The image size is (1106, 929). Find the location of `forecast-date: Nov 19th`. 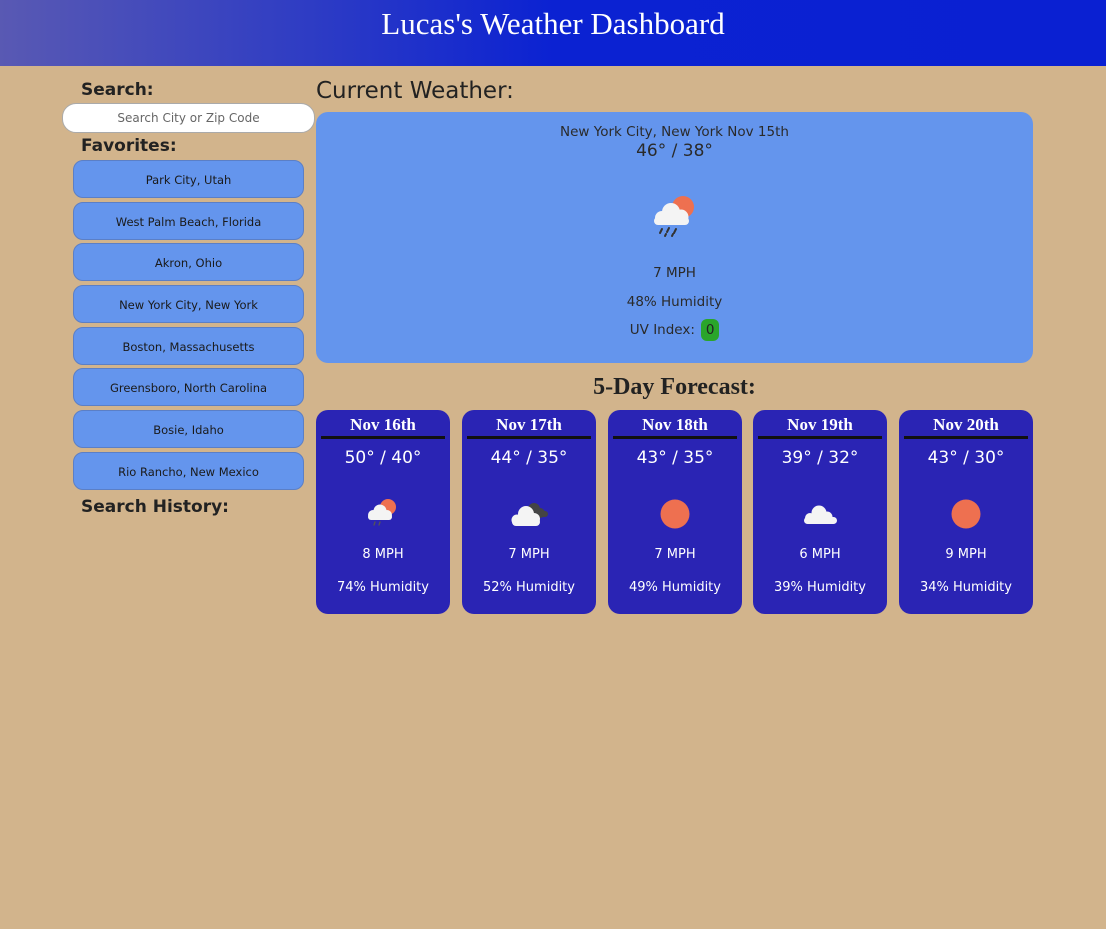

forecast-date: Nov 19th is located at coordinates (820, 424).